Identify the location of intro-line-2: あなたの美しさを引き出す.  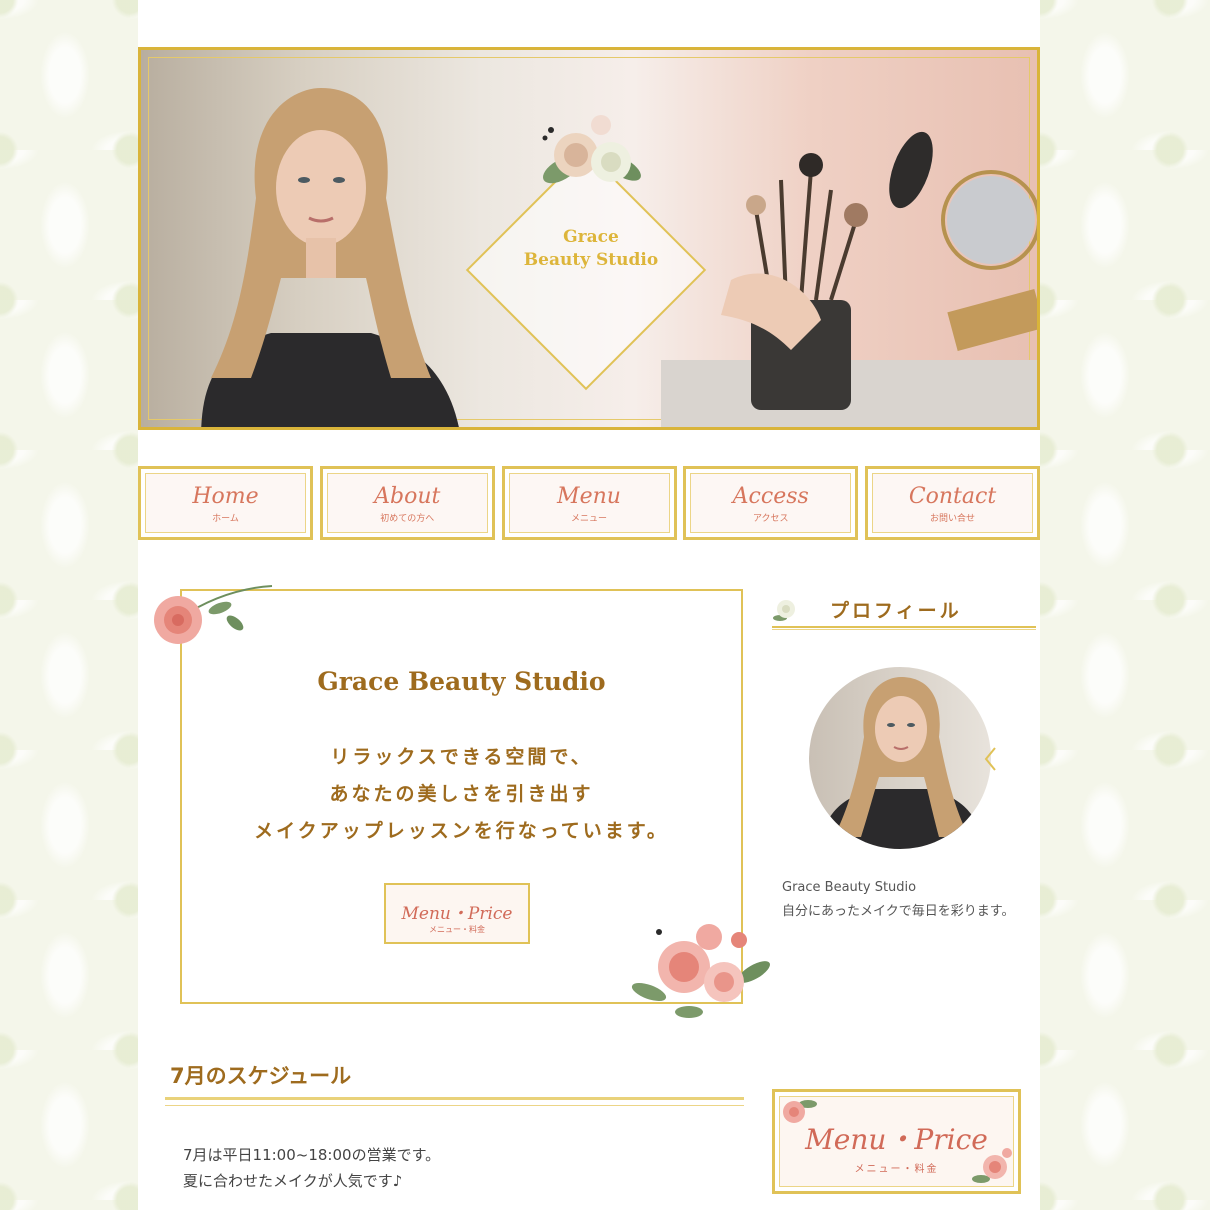
(461, 794).